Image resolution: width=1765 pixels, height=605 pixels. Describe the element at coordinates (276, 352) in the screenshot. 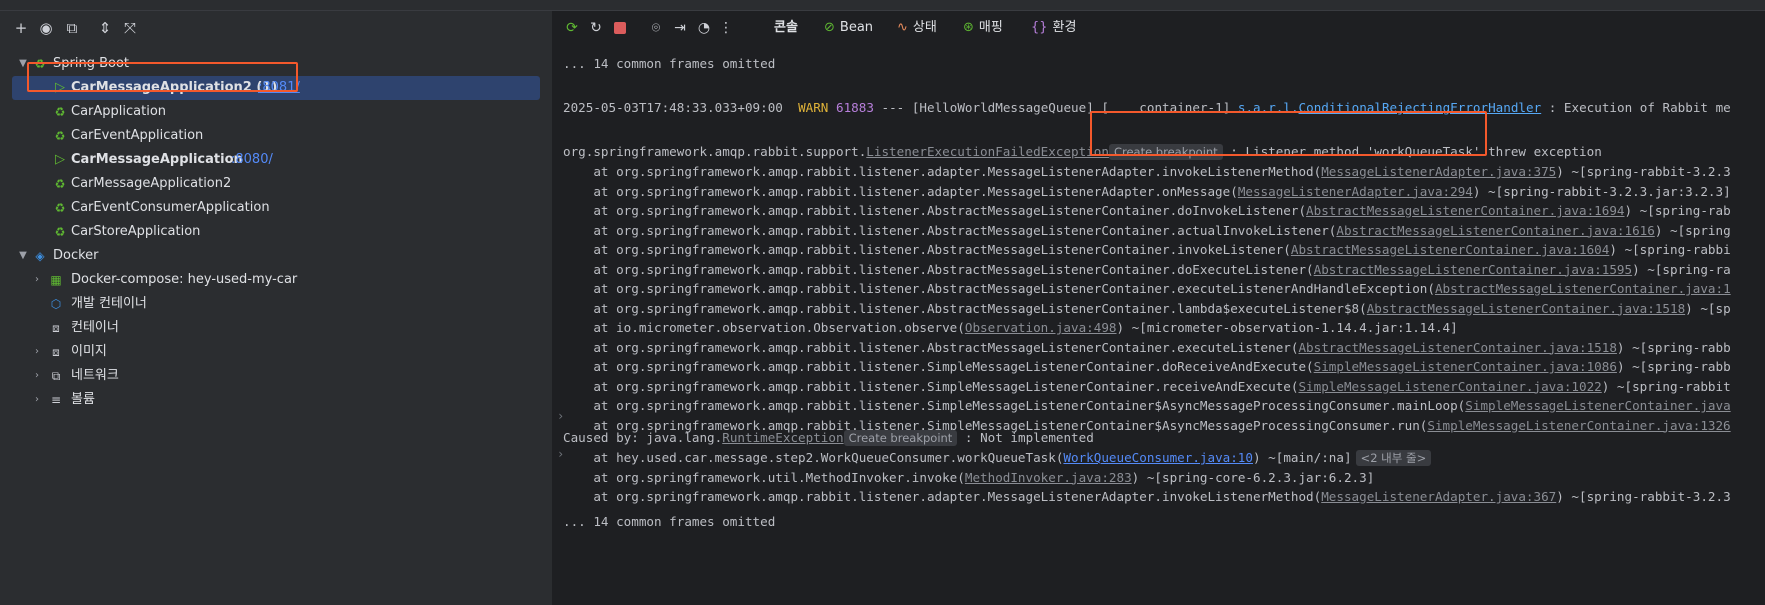

I see `tree-item-images: › ⧈ 이미지` at that location.